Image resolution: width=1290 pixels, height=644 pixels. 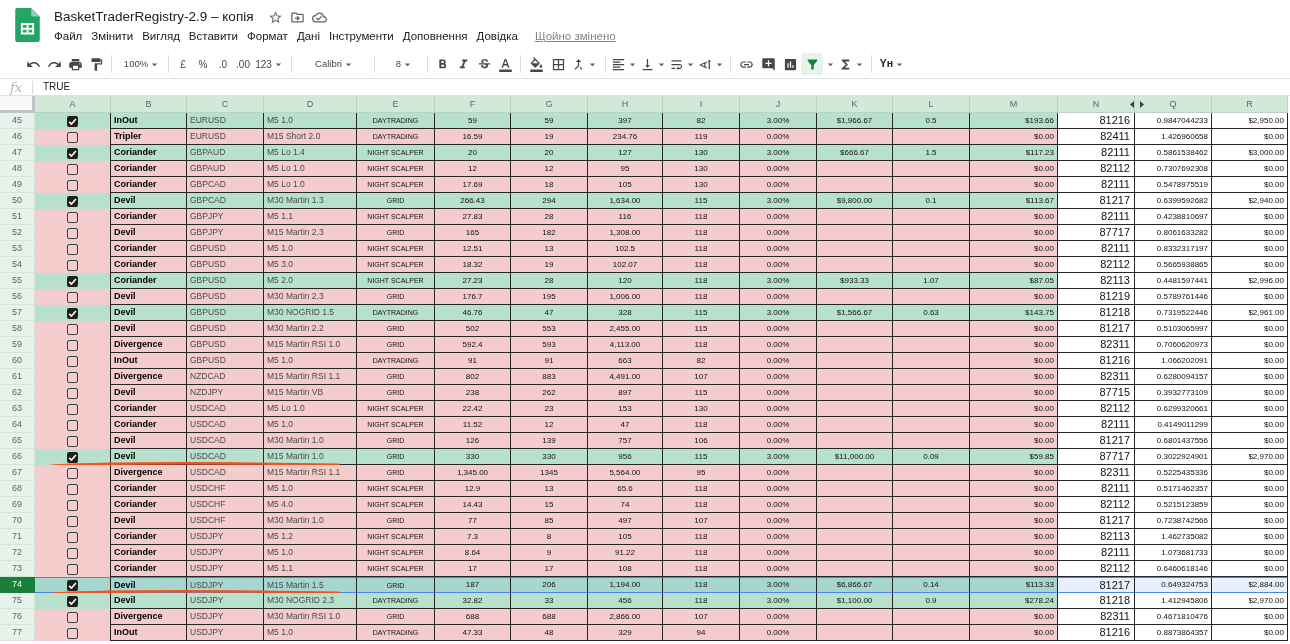 I want to click on menu-item: Вставити, so click(x=213, y=36).